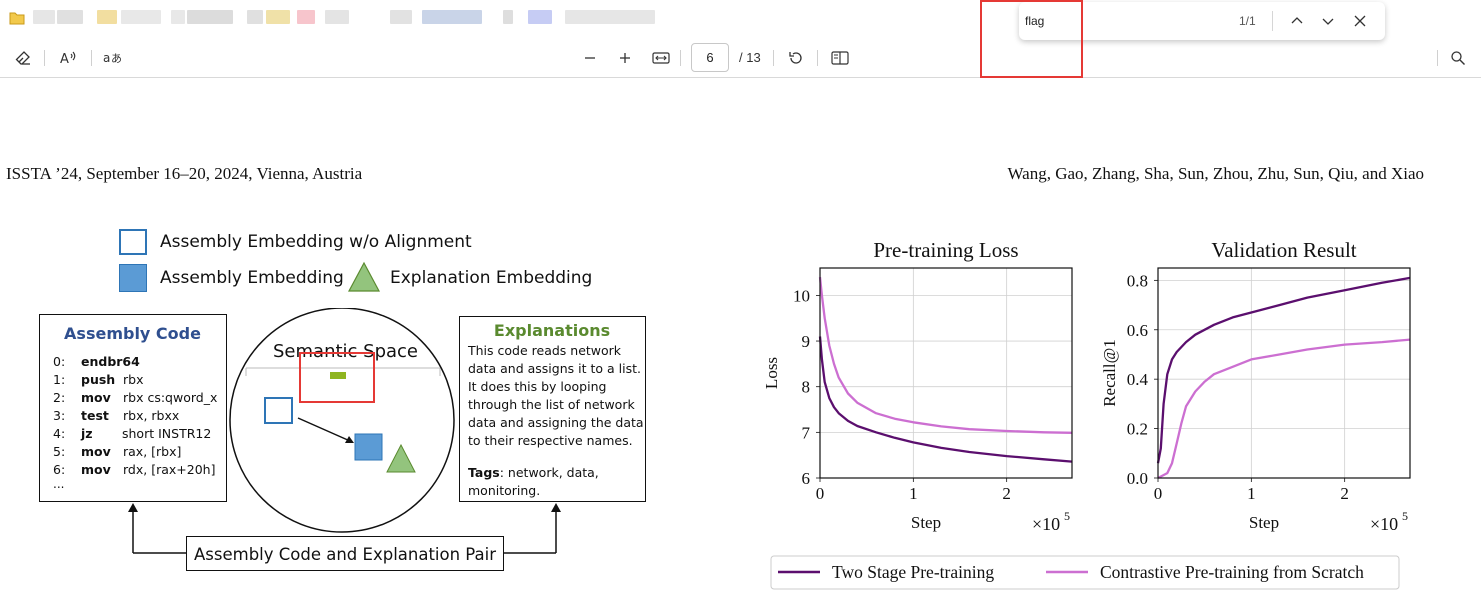 The width and height of the screenshot is (1481, 608). I want to click on explanation-line: data and assigning the data, so click(556, 422).